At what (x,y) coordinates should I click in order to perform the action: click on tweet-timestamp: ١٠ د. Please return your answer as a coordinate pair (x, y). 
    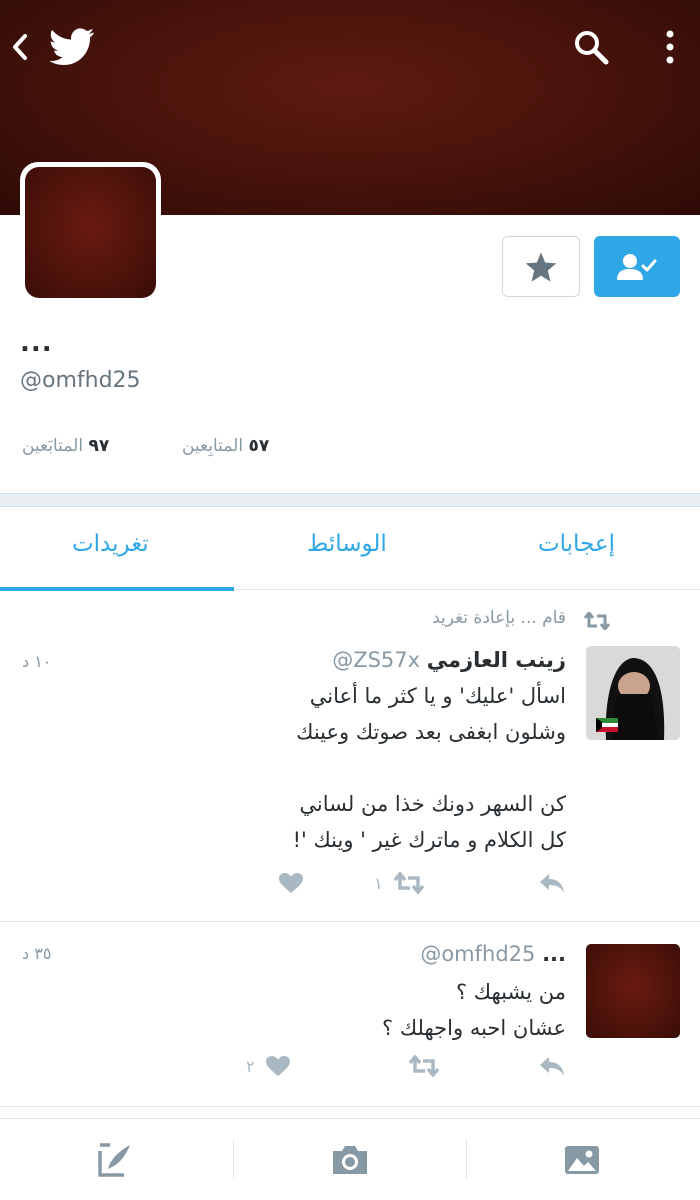
    Looking at the image, I should click on (37, 661).